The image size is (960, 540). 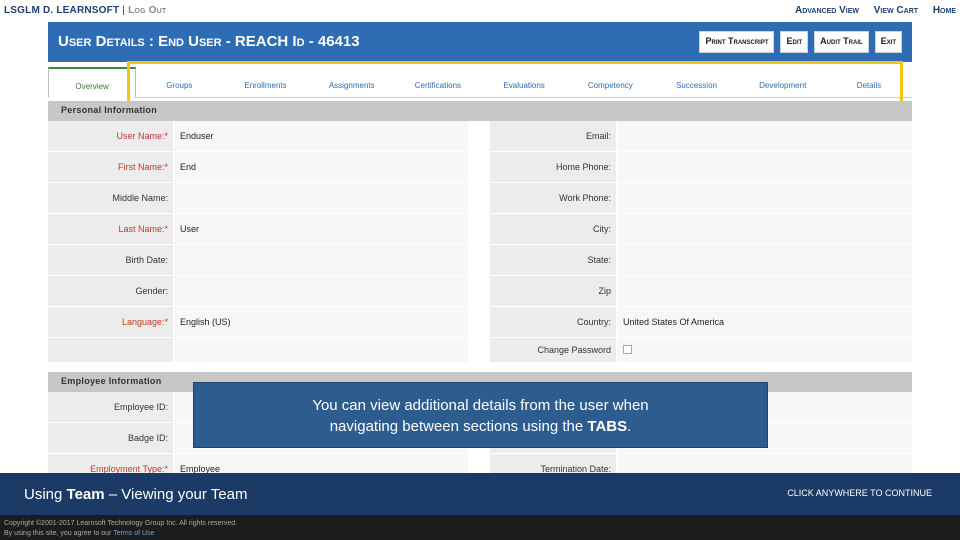 I want to click on user-name-label: User Name:*, so click(x=110, y=136).